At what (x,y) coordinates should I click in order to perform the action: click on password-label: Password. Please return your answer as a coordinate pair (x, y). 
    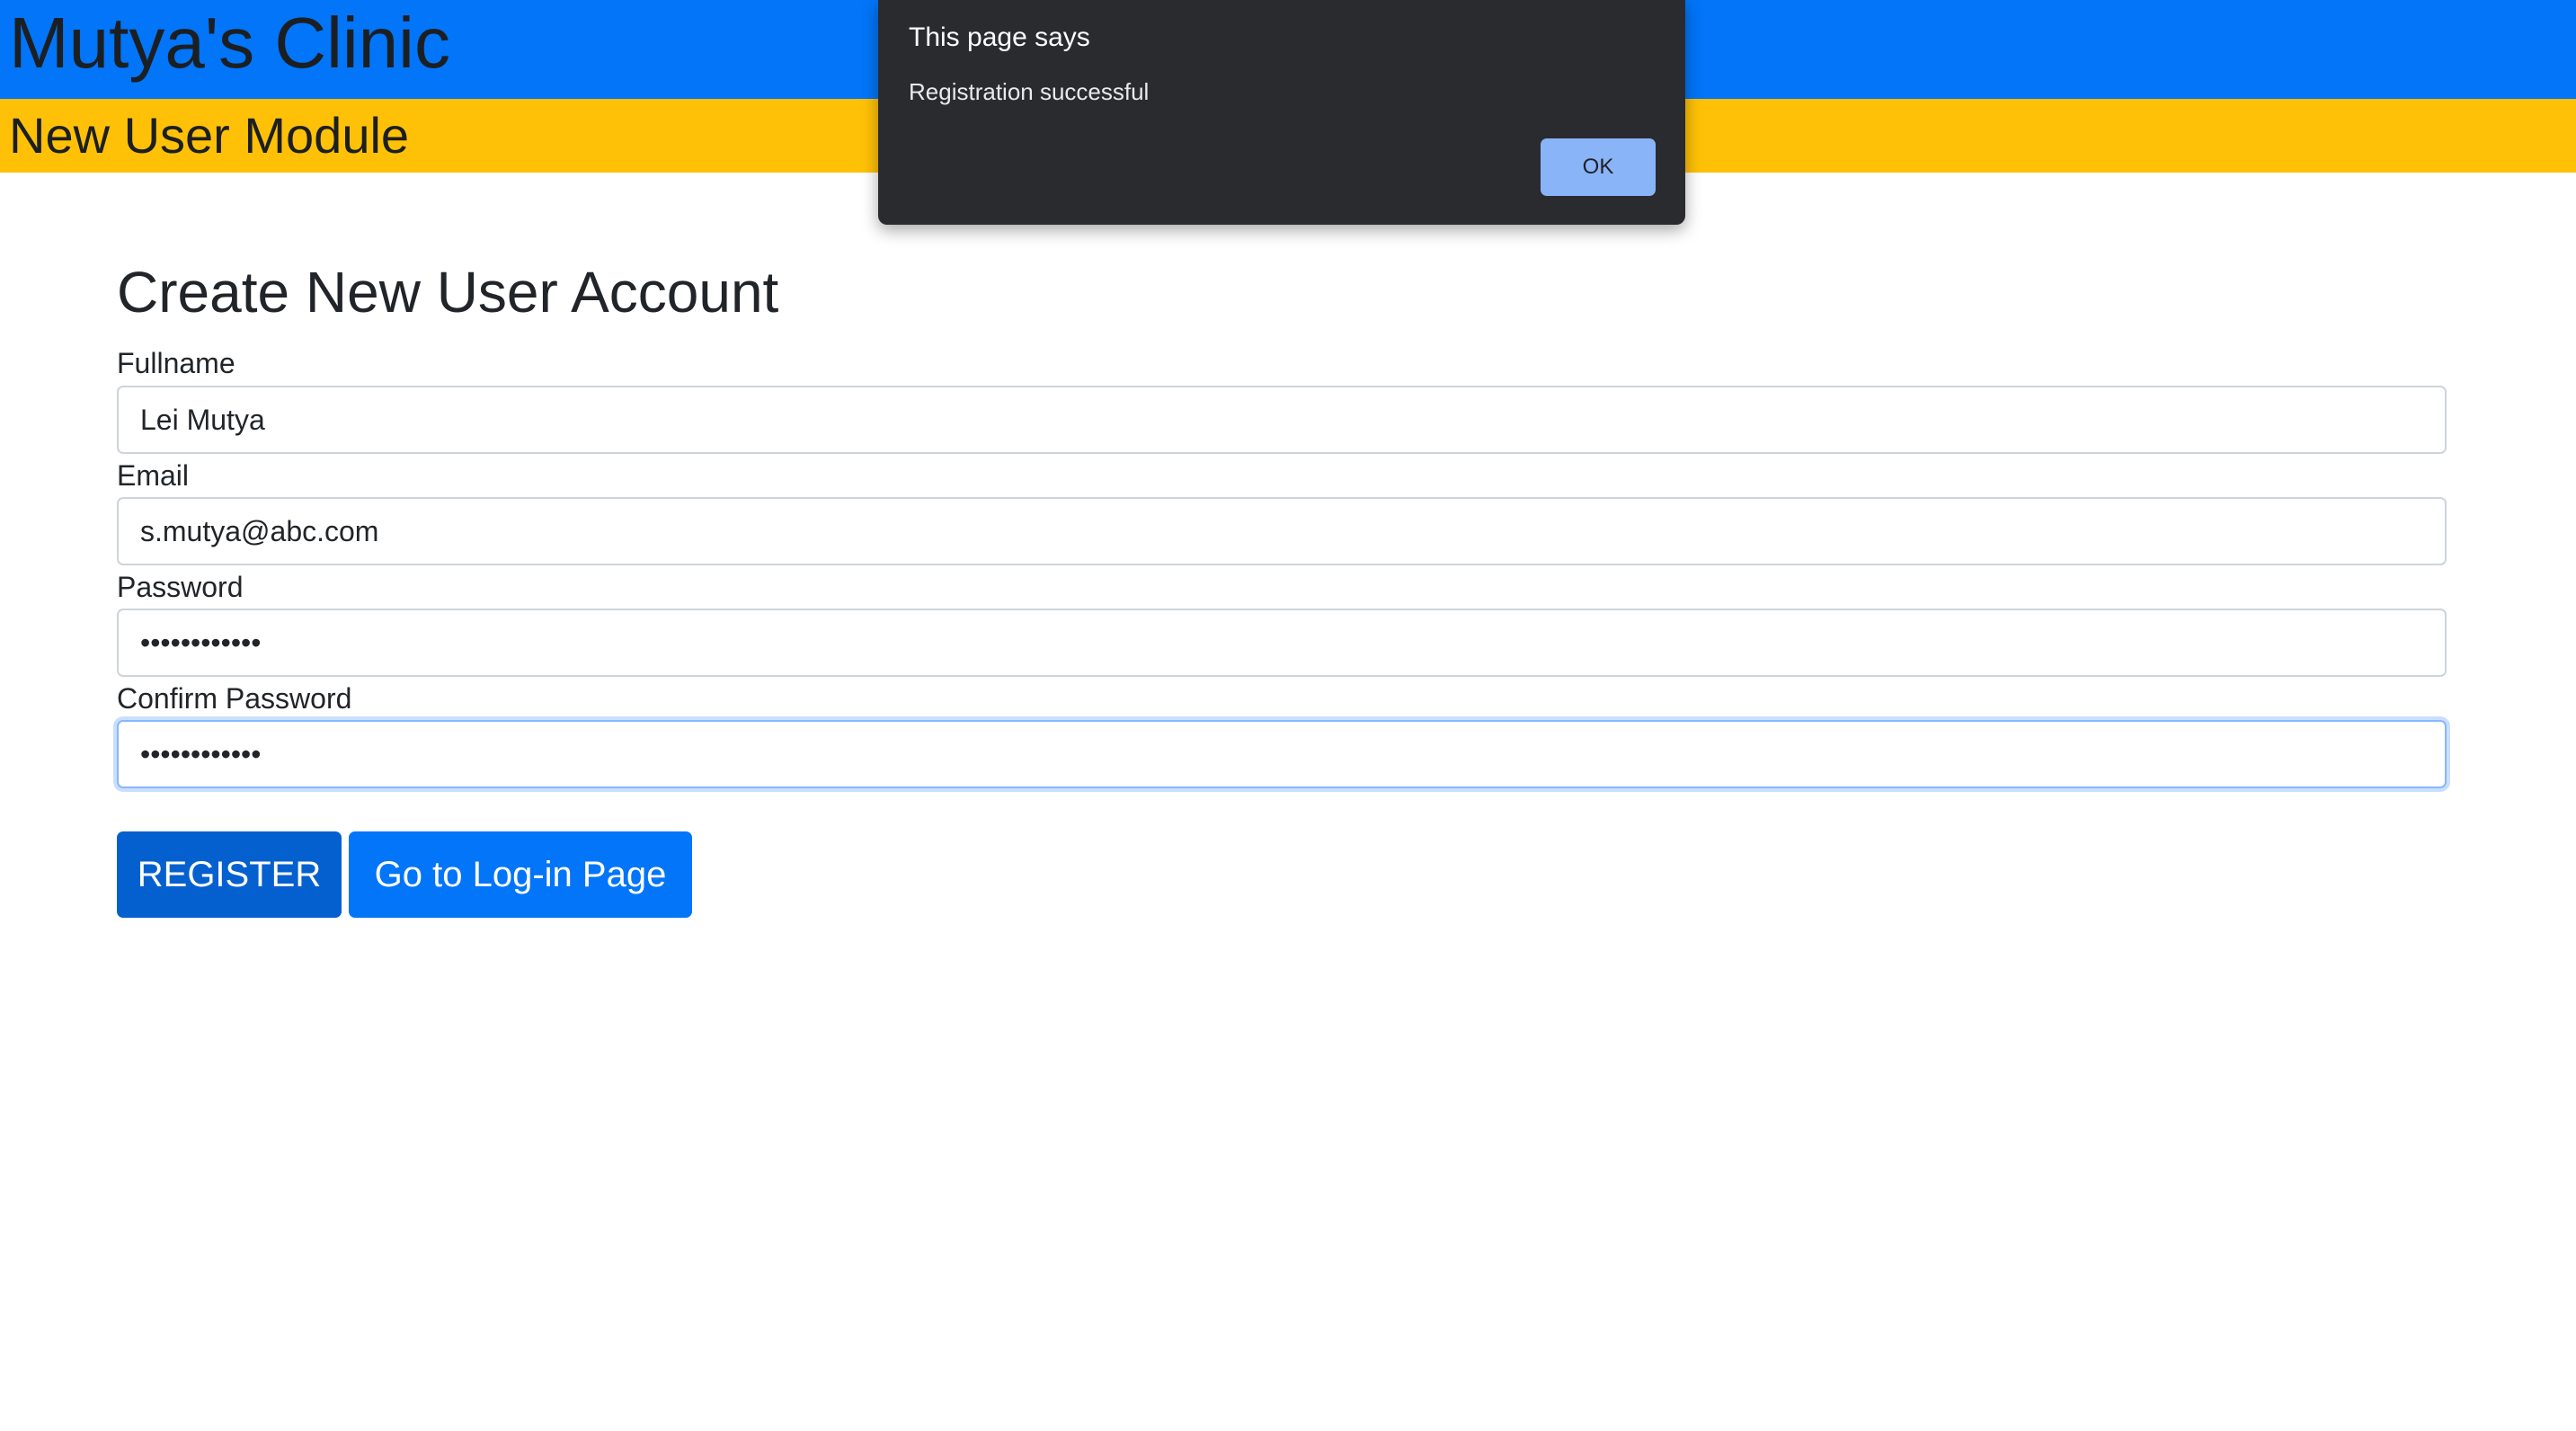
    Looking at the image, I should click on (180, 587).